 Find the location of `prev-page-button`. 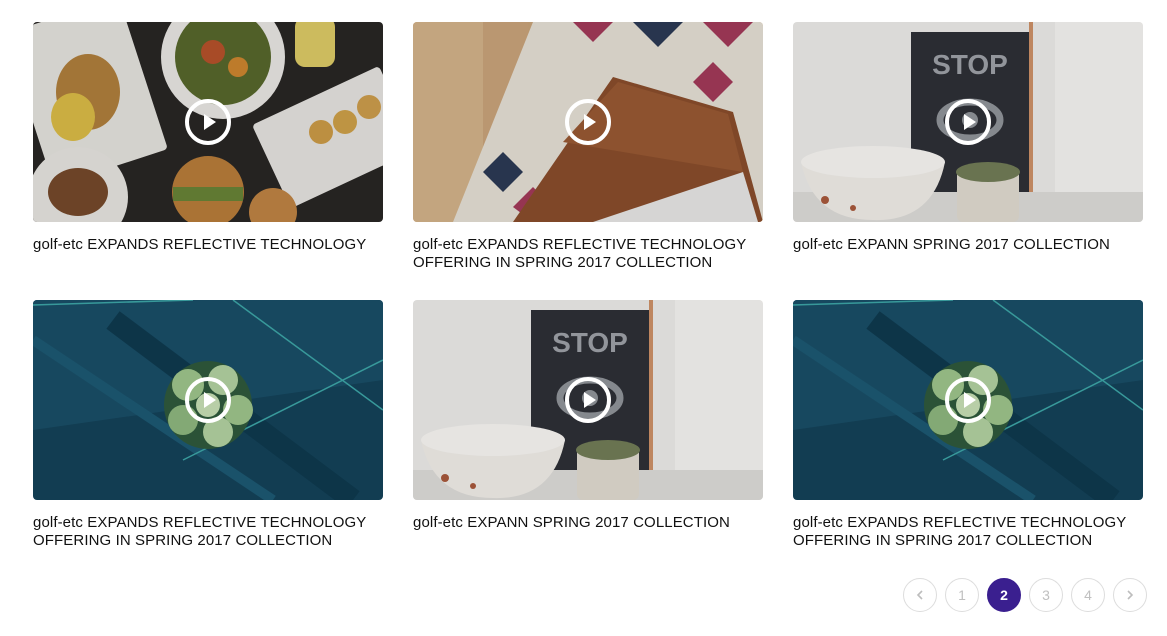

prev-page-button is located at coordinates (920, 595).